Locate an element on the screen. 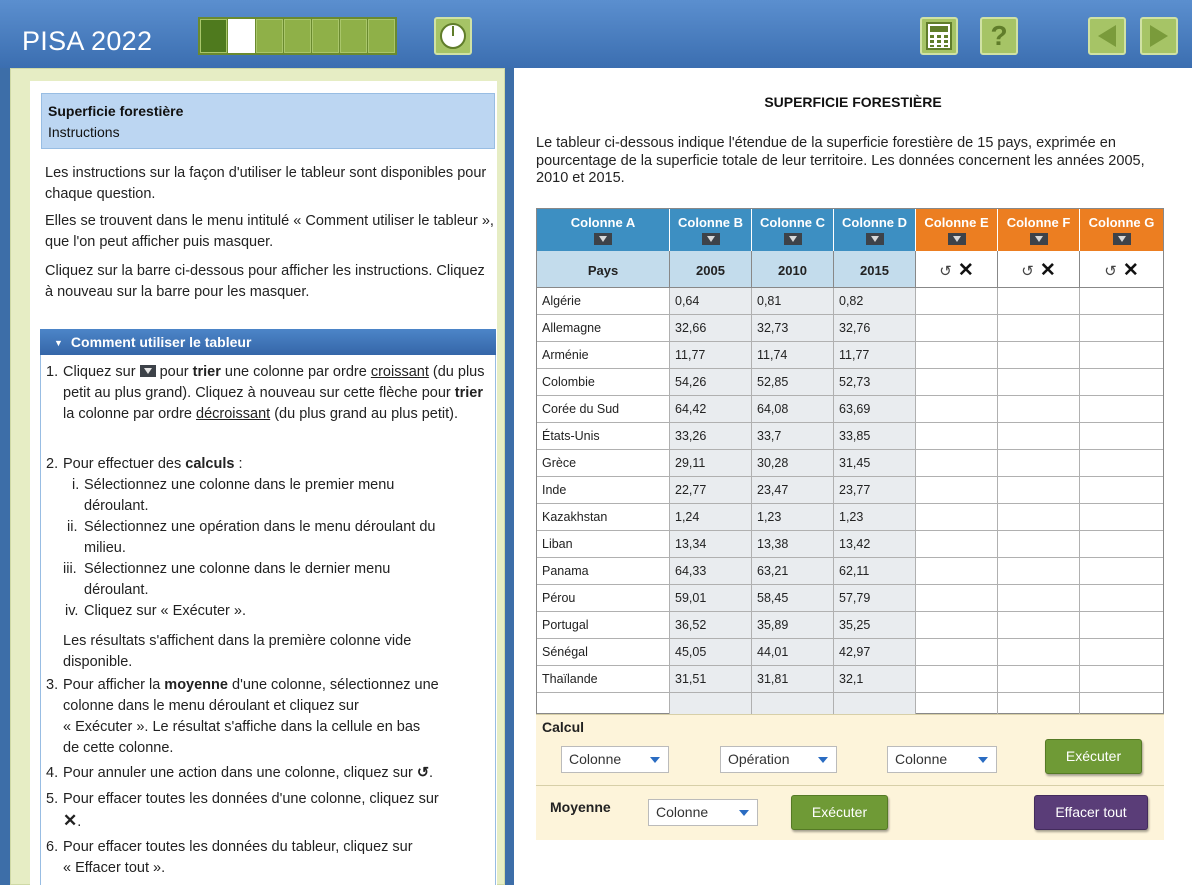 The image size is (1192, 885). calc-column-select-2: Colonne is located at coordinates (942, 759).